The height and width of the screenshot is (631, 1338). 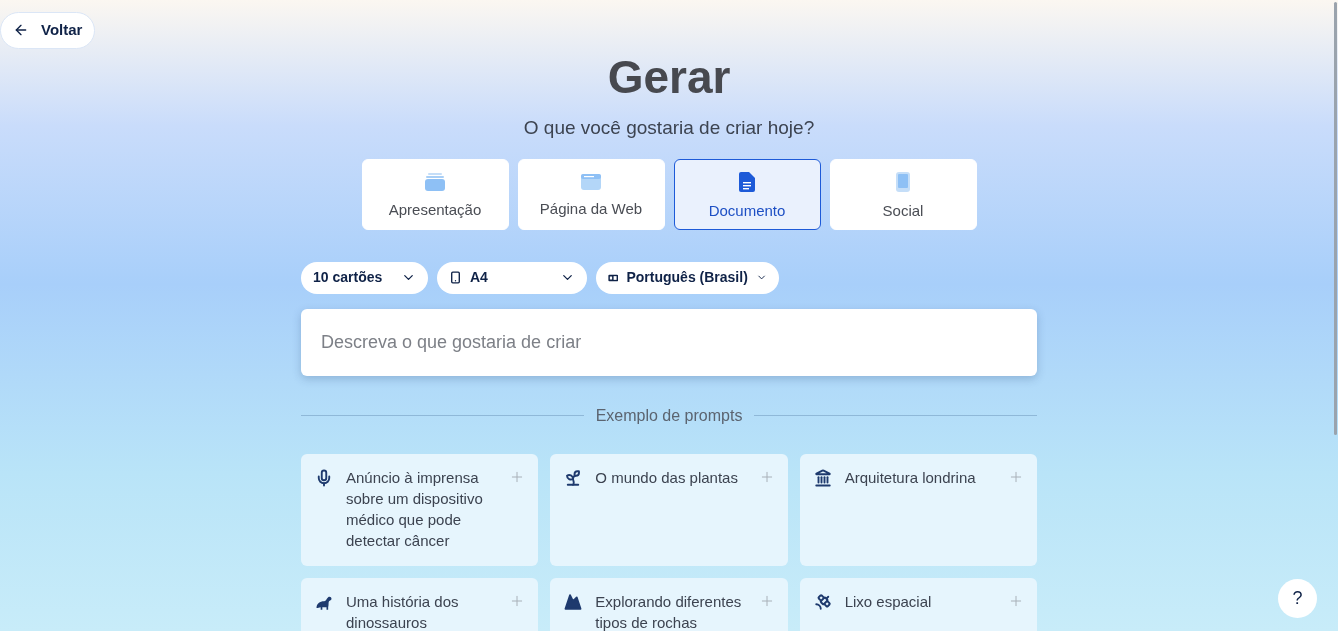 I want to click on example-prompt-card: Arquitetura londrina, so click(x=918, y=509).